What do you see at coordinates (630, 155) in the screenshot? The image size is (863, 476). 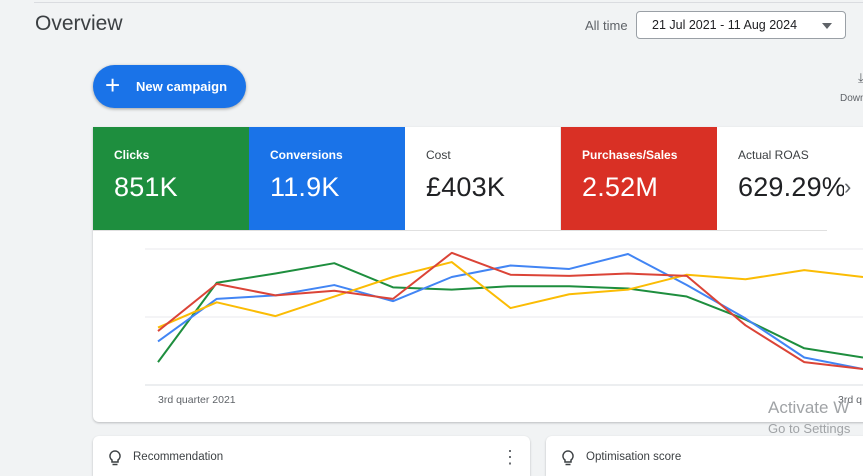 I see `metric-label: Purchases/Sales` at bounding box center [630, 155].